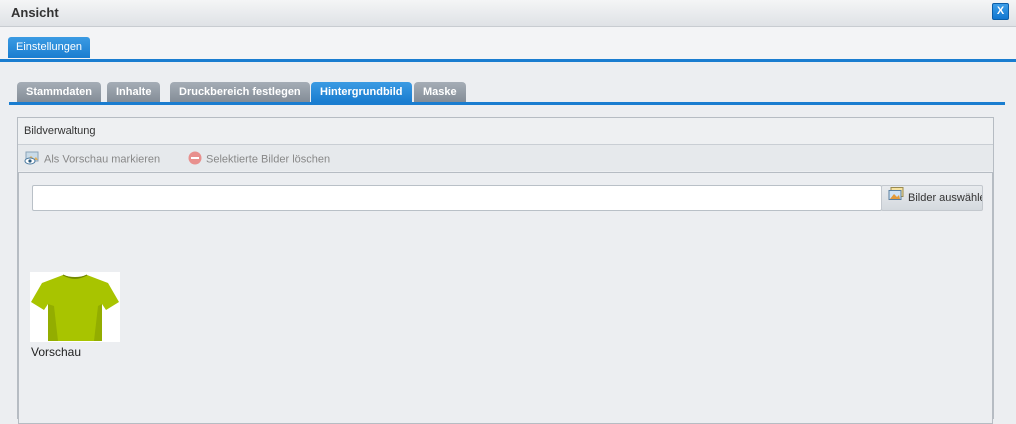  I want to click on minus-circle-icon, so click(195, 159).